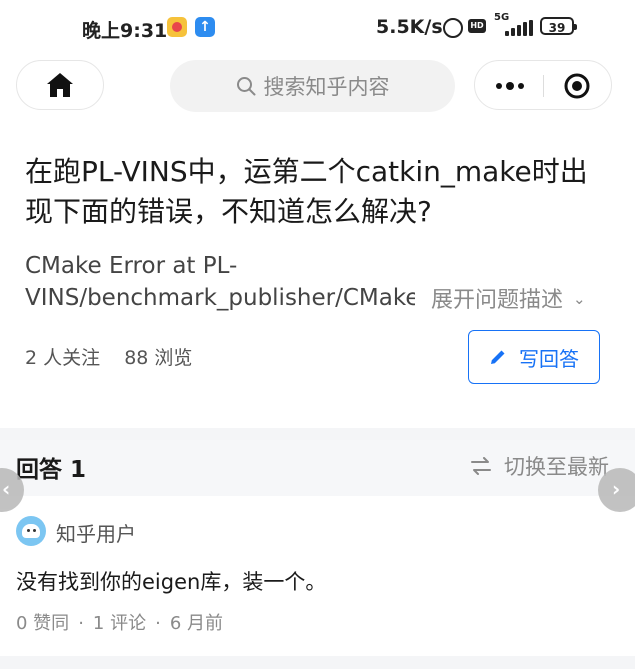  I want to click on search-placeholder: 搜索知乎内容, so click(326, 87).